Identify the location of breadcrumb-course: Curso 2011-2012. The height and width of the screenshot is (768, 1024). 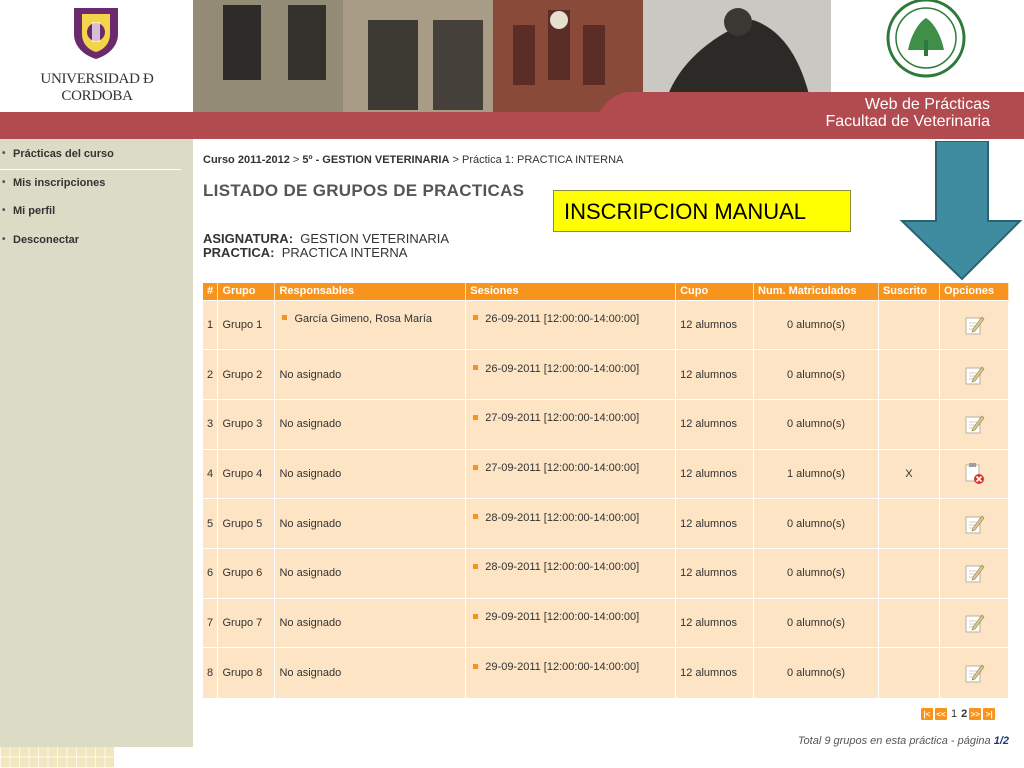
(246, 160).